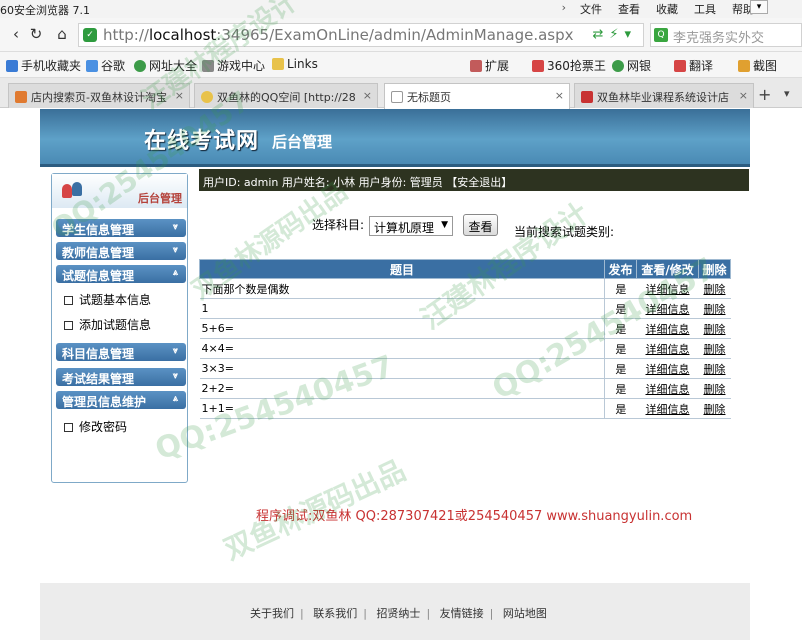  Describe the element at coordinates (465, 368) in the screenshot. I see `table-row: 3×3= 是详细信息 删除` at that location.